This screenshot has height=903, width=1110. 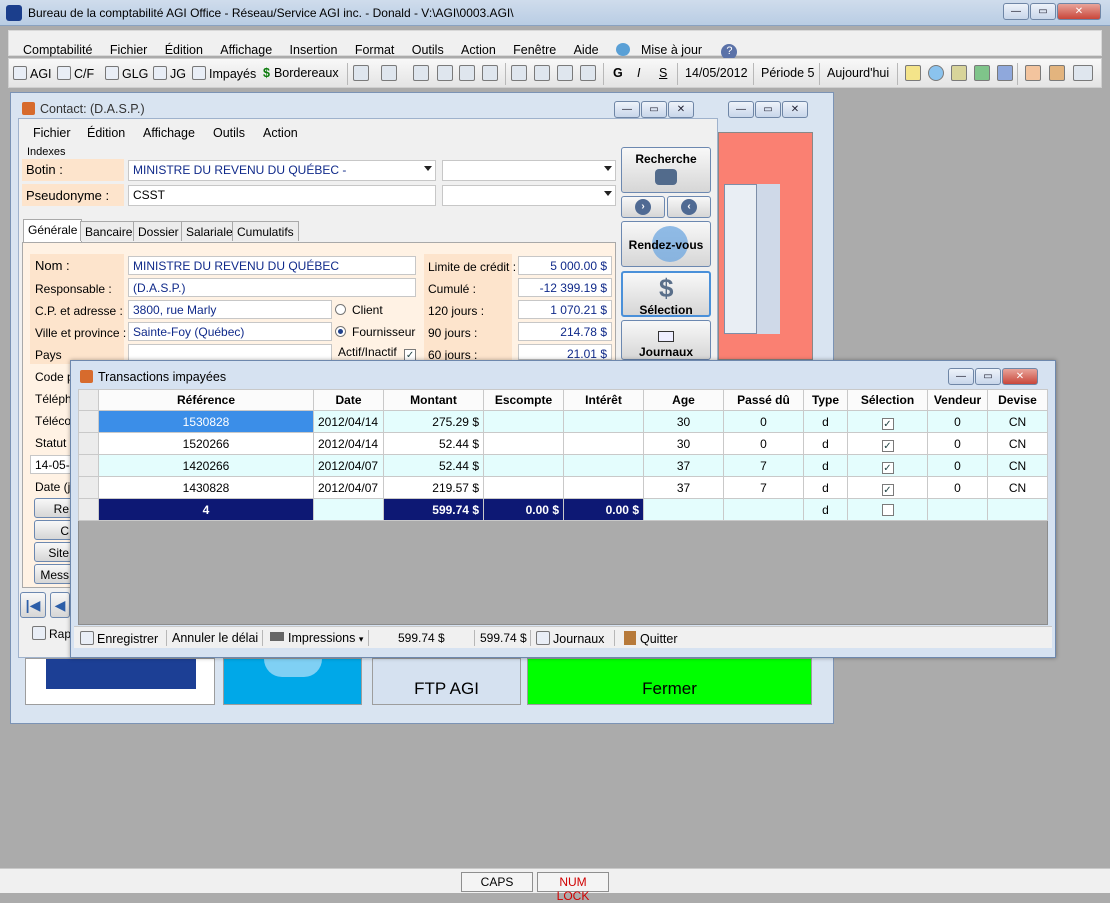 What do you see at coordinates (51, 633) in the screenshot?
I see `rapport-button: Rap` at bounding box center [51, 633].